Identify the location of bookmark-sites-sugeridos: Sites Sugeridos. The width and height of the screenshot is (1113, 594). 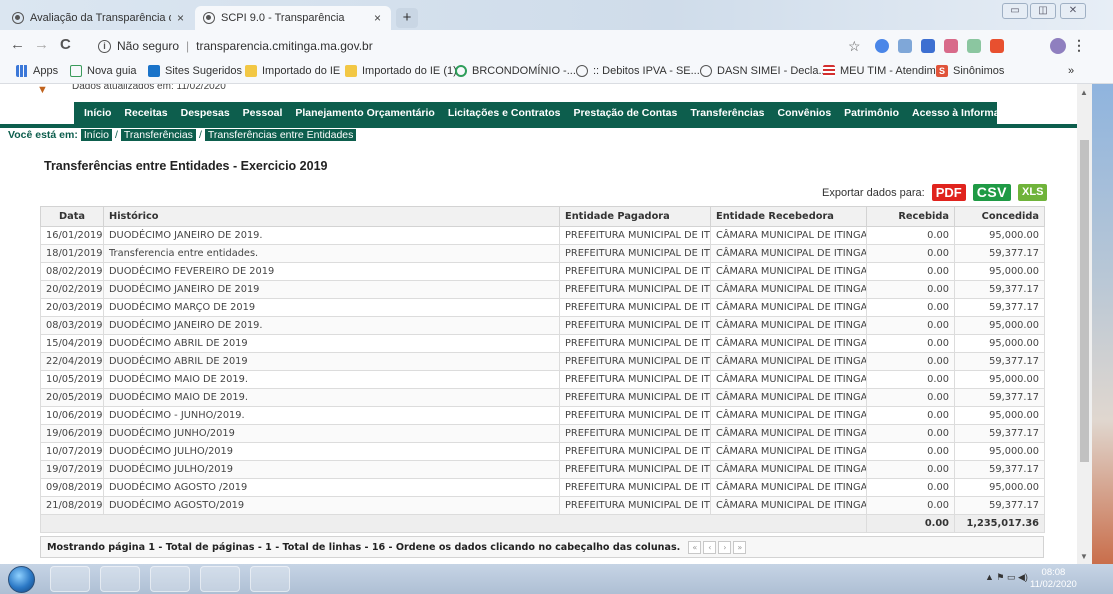
(195, 71).